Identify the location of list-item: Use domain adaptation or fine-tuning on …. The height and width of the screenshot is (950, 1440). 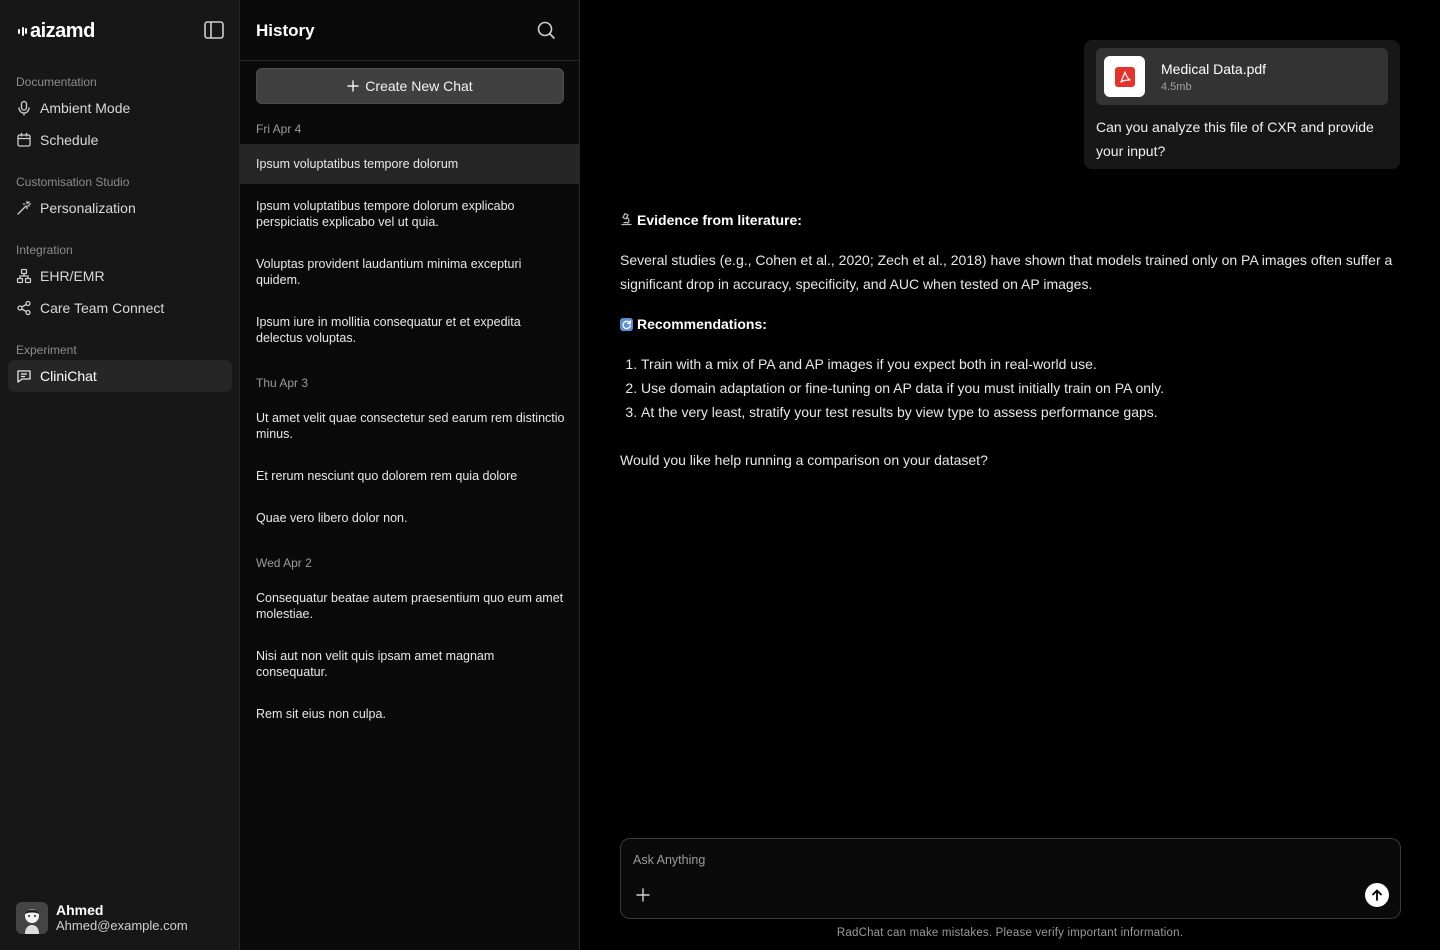
(1020, 388).